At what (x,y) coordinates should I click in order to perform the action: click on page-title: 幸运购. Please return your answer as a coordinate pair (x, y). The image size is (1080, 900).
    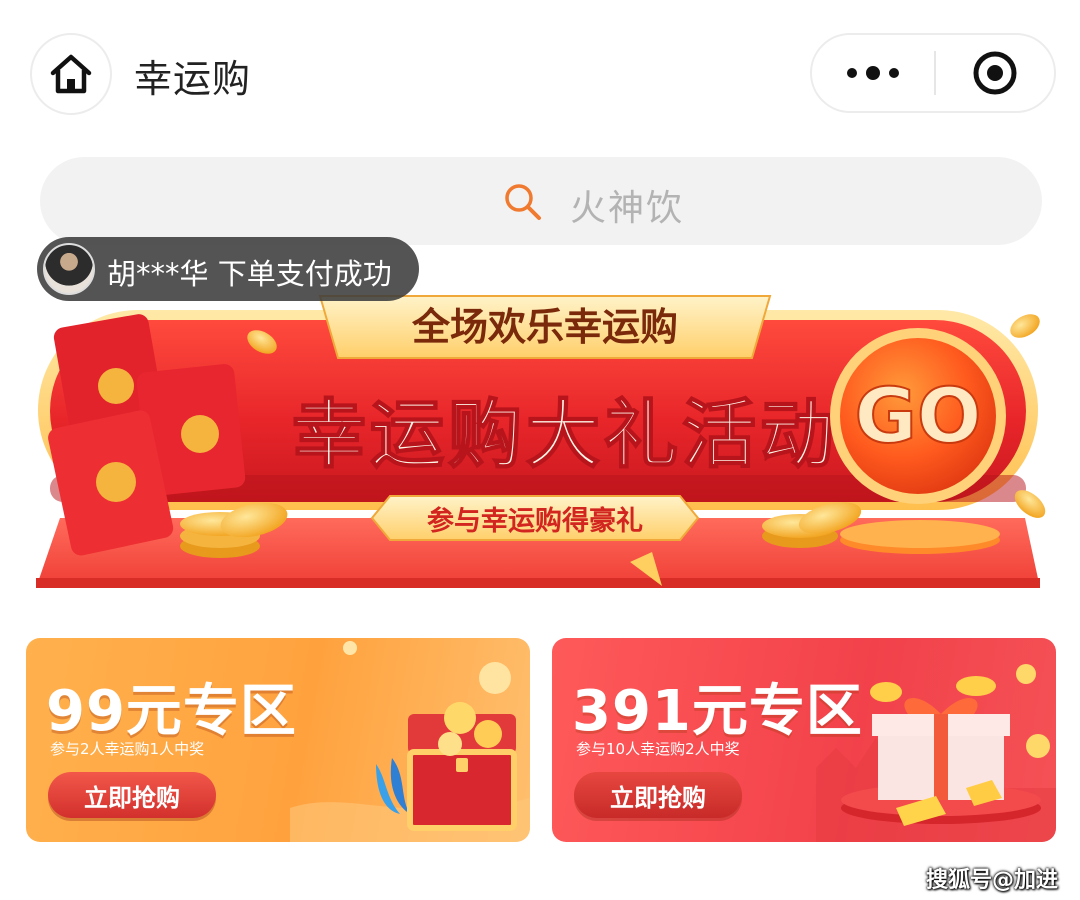
    Looking at the image, I should click on (193, 79).